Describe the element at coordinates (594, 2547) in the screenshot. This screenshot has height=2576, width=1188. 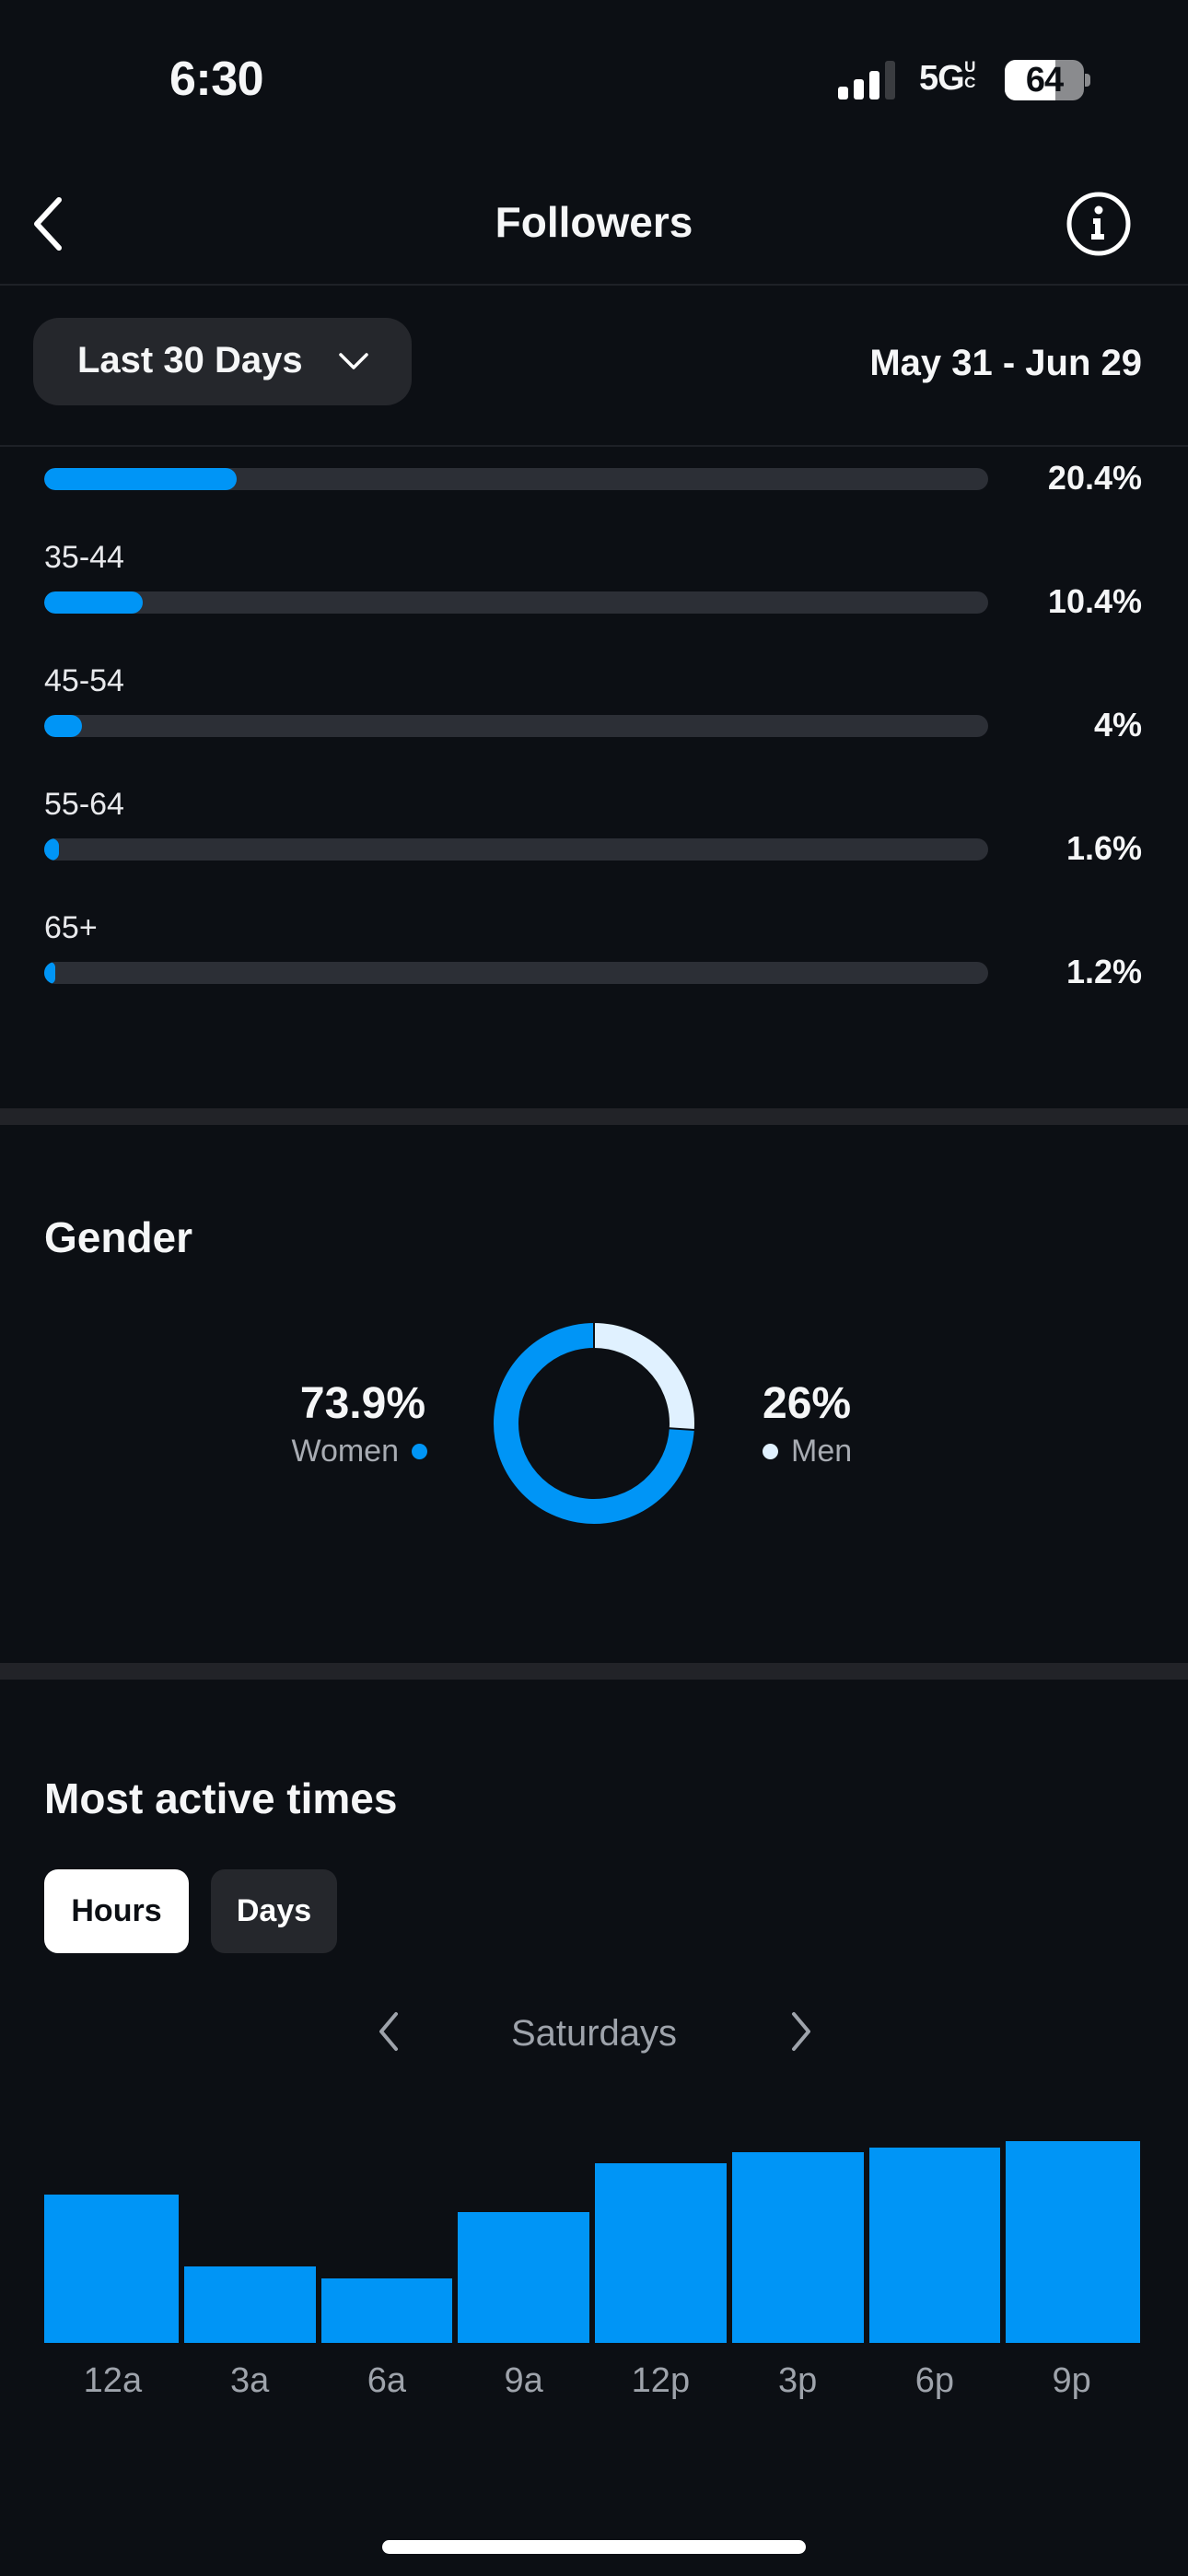
I see `home-indicator` at that location.